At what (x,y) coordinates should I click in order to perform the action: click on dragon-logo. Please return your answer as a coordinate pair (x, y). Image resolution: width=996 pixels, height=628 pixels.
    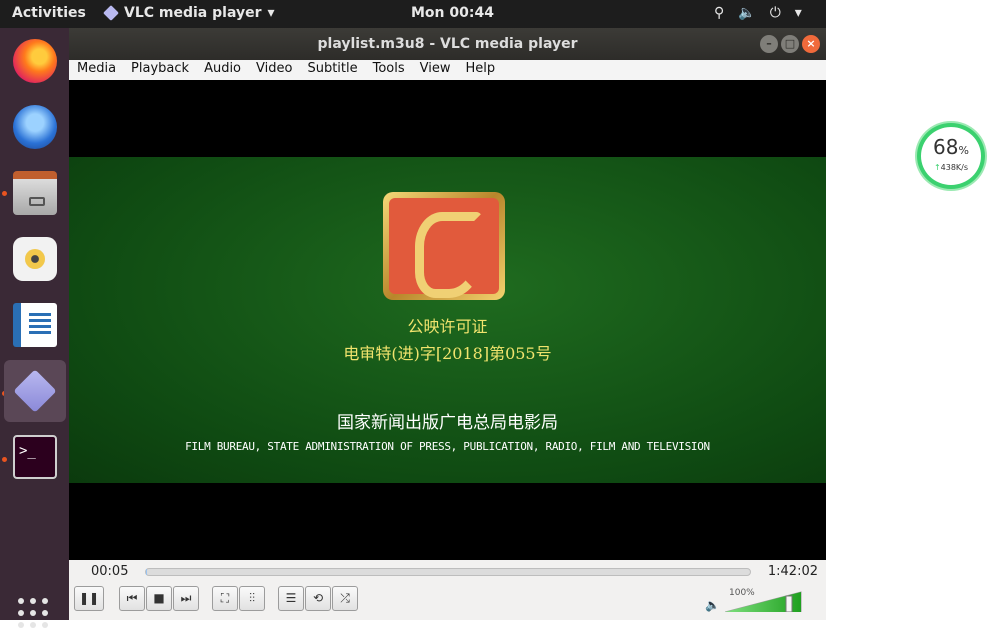
    Looking at the image, I should click on (444, 246).